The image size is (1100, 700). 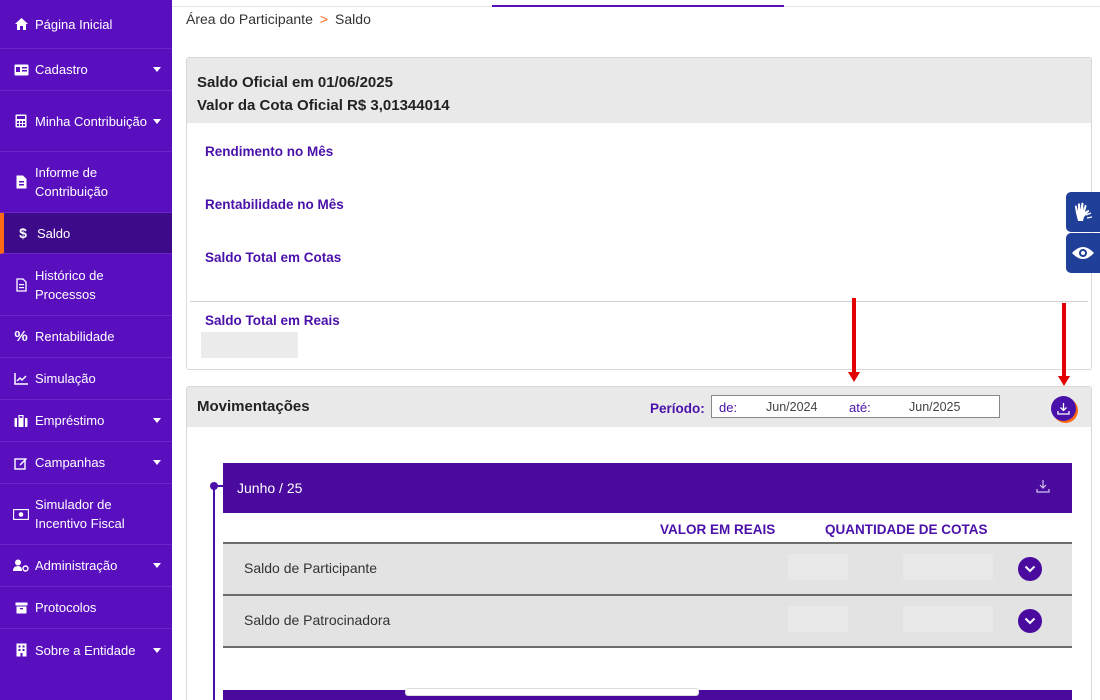 What do you see at coordinates (718, 529) in the screenshot?
I see `column-header-valor: VALOR EM REAIS` at bounding box center [718, 529].